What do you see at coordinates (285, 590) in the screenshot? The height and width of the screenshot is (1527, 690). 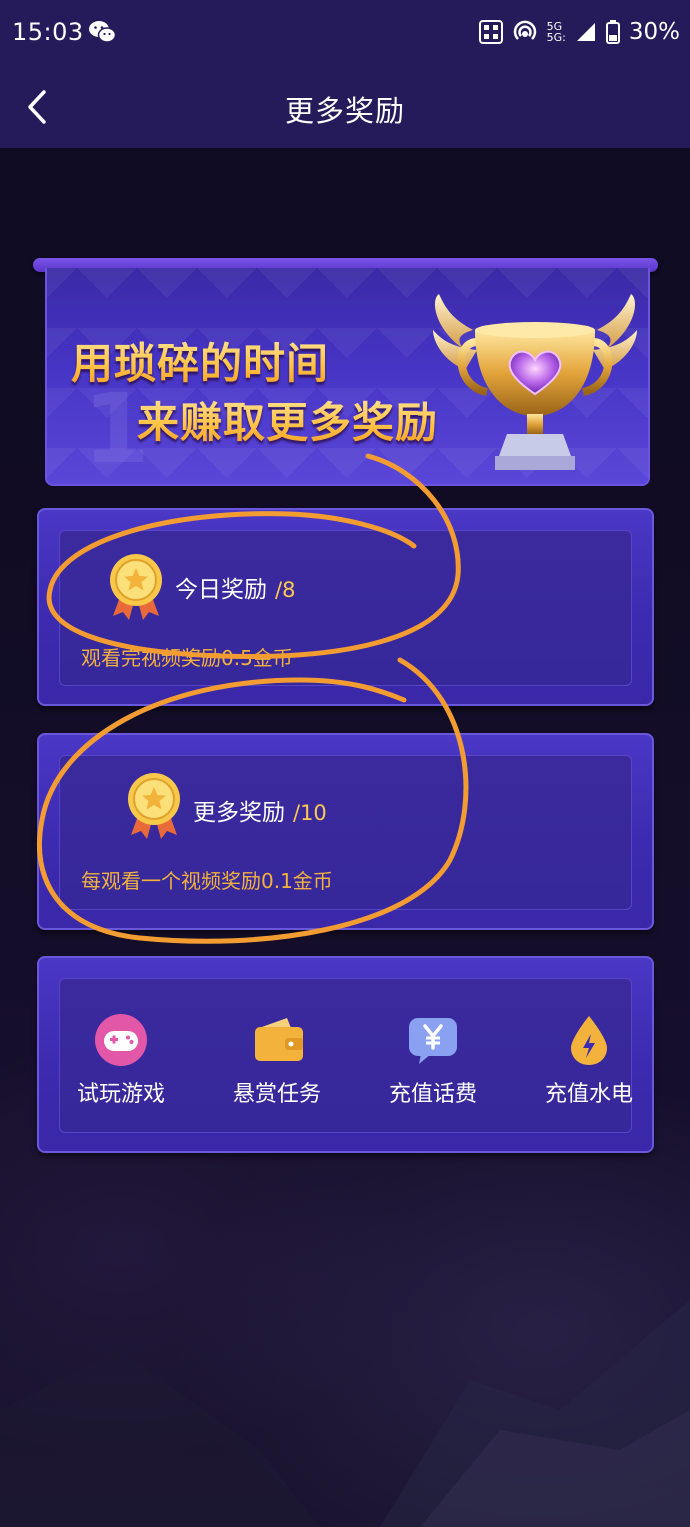 I see `today-reward-count: /8` at bounding box center [285, 590].